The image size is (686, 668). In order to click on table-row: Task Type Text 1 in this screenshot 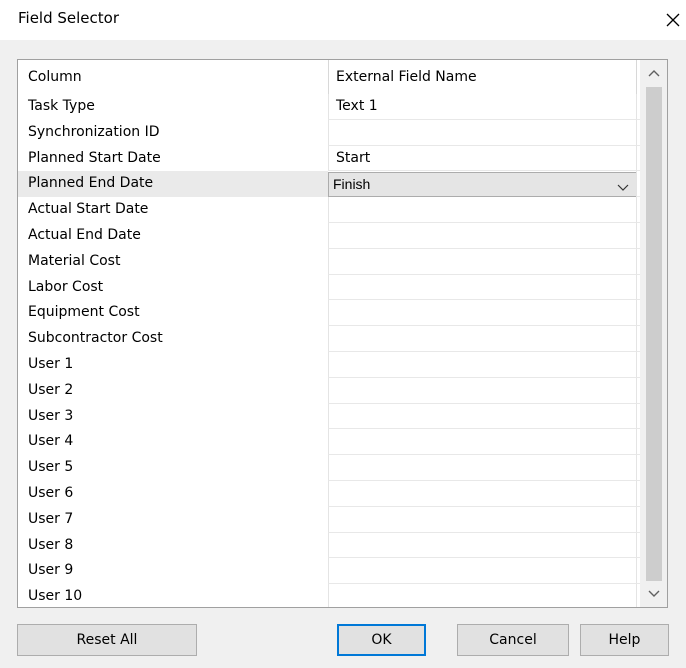, I will do `click(329, 107)`.